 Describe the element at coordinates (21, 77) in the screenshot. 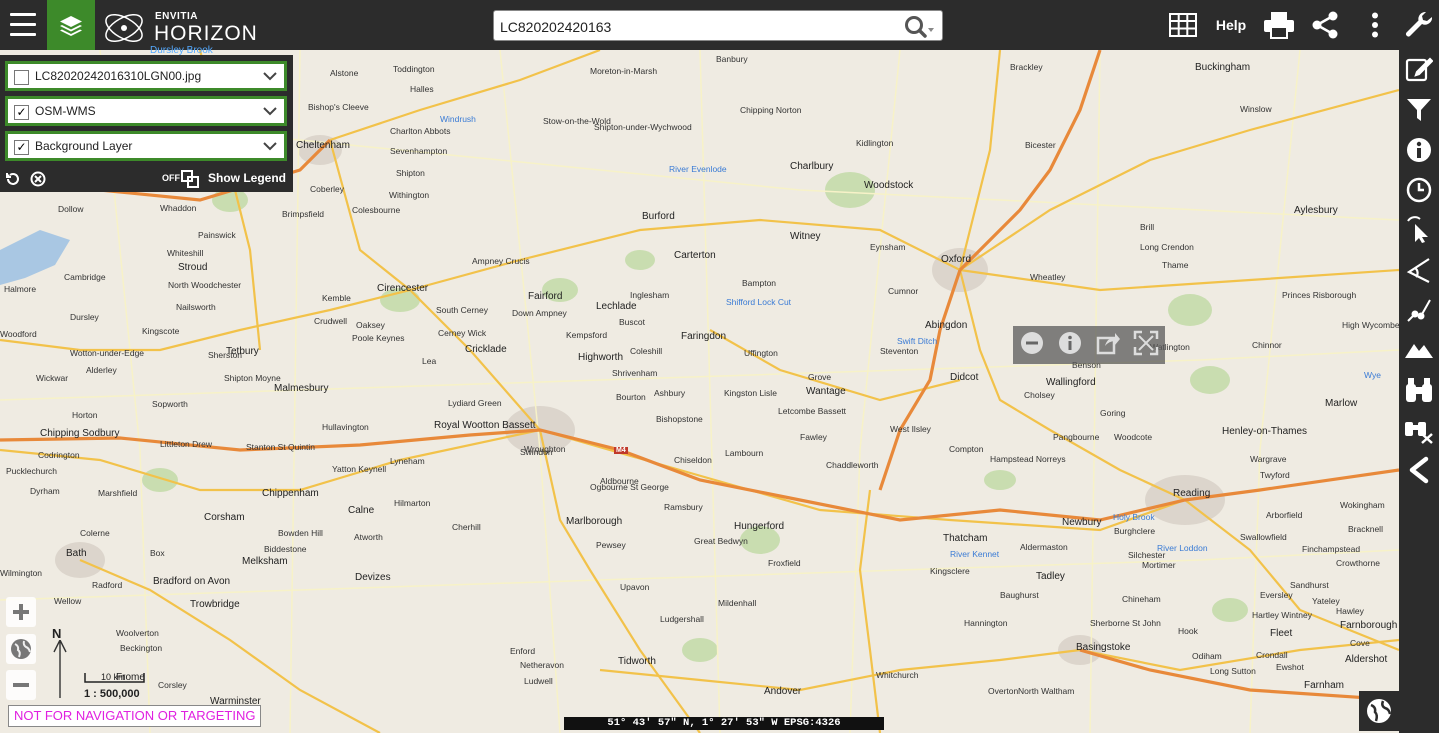

I see `layer-checkbox` at that location.